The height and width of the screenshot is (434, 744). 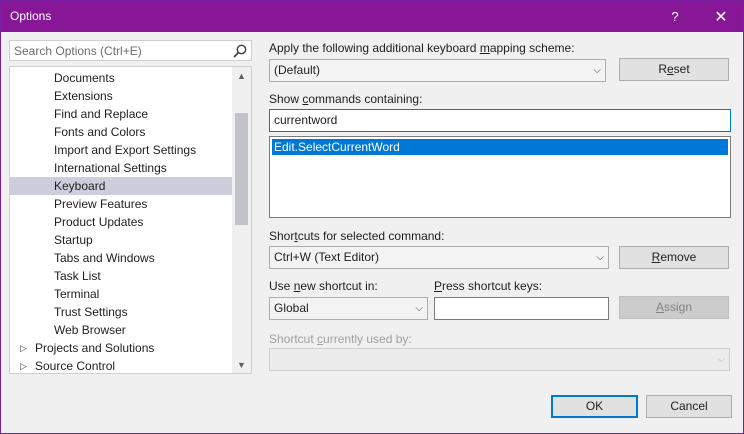 What do you see at coordinates (121, 276) in the screenshot?
I see `tree-item: Task List` at bounding box center [121, 276].